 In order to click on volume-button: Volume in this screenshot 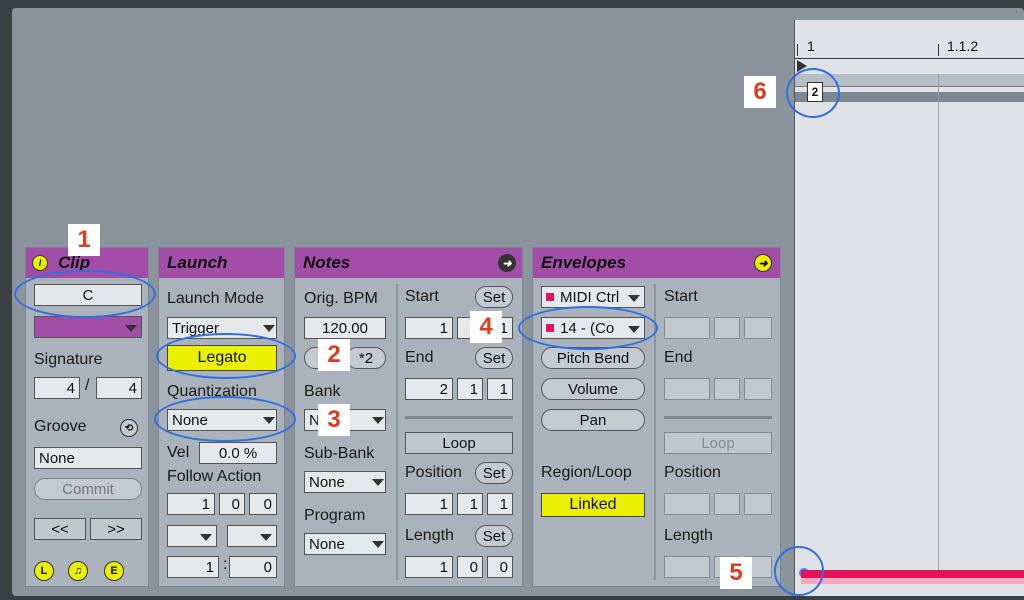, I will do `click(593, 389)`.